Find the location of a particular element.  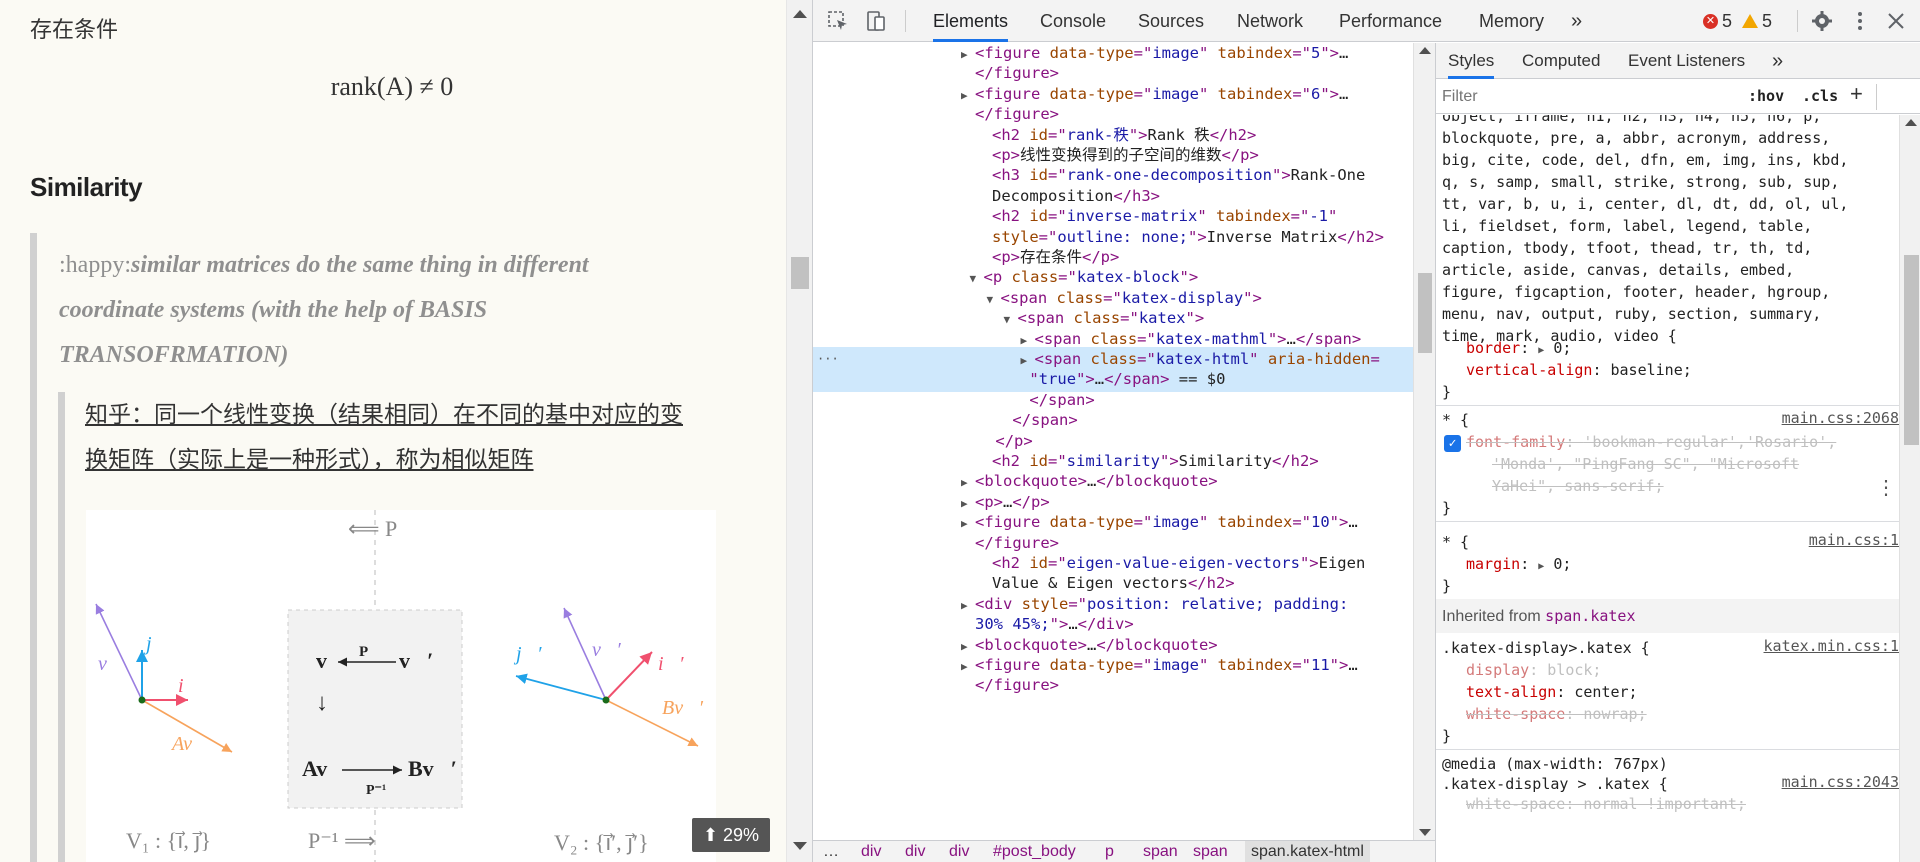

prop-border: border: ▶ 0; is located at coordinates (1518, 348).